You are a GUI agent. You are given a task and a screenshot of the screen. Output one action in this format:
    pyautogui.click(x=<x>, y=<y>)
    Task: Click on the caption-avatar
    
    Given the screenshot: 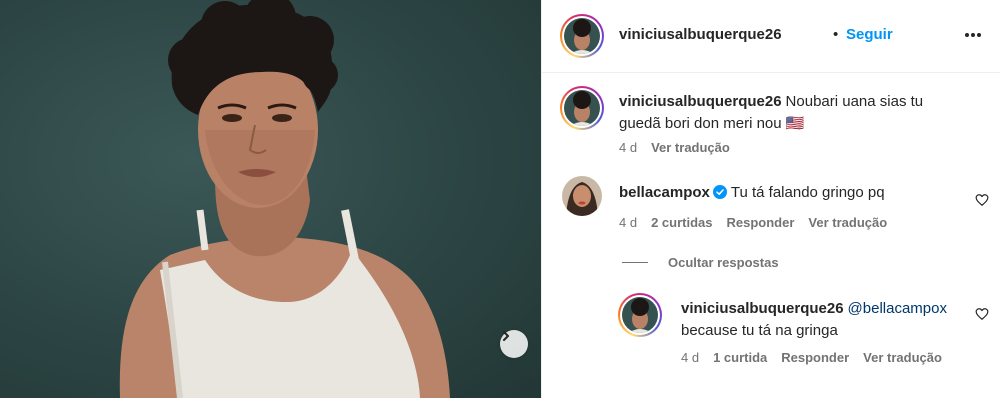 What is the action you would take?
    pyautogui.click(x=582, y=108)
    